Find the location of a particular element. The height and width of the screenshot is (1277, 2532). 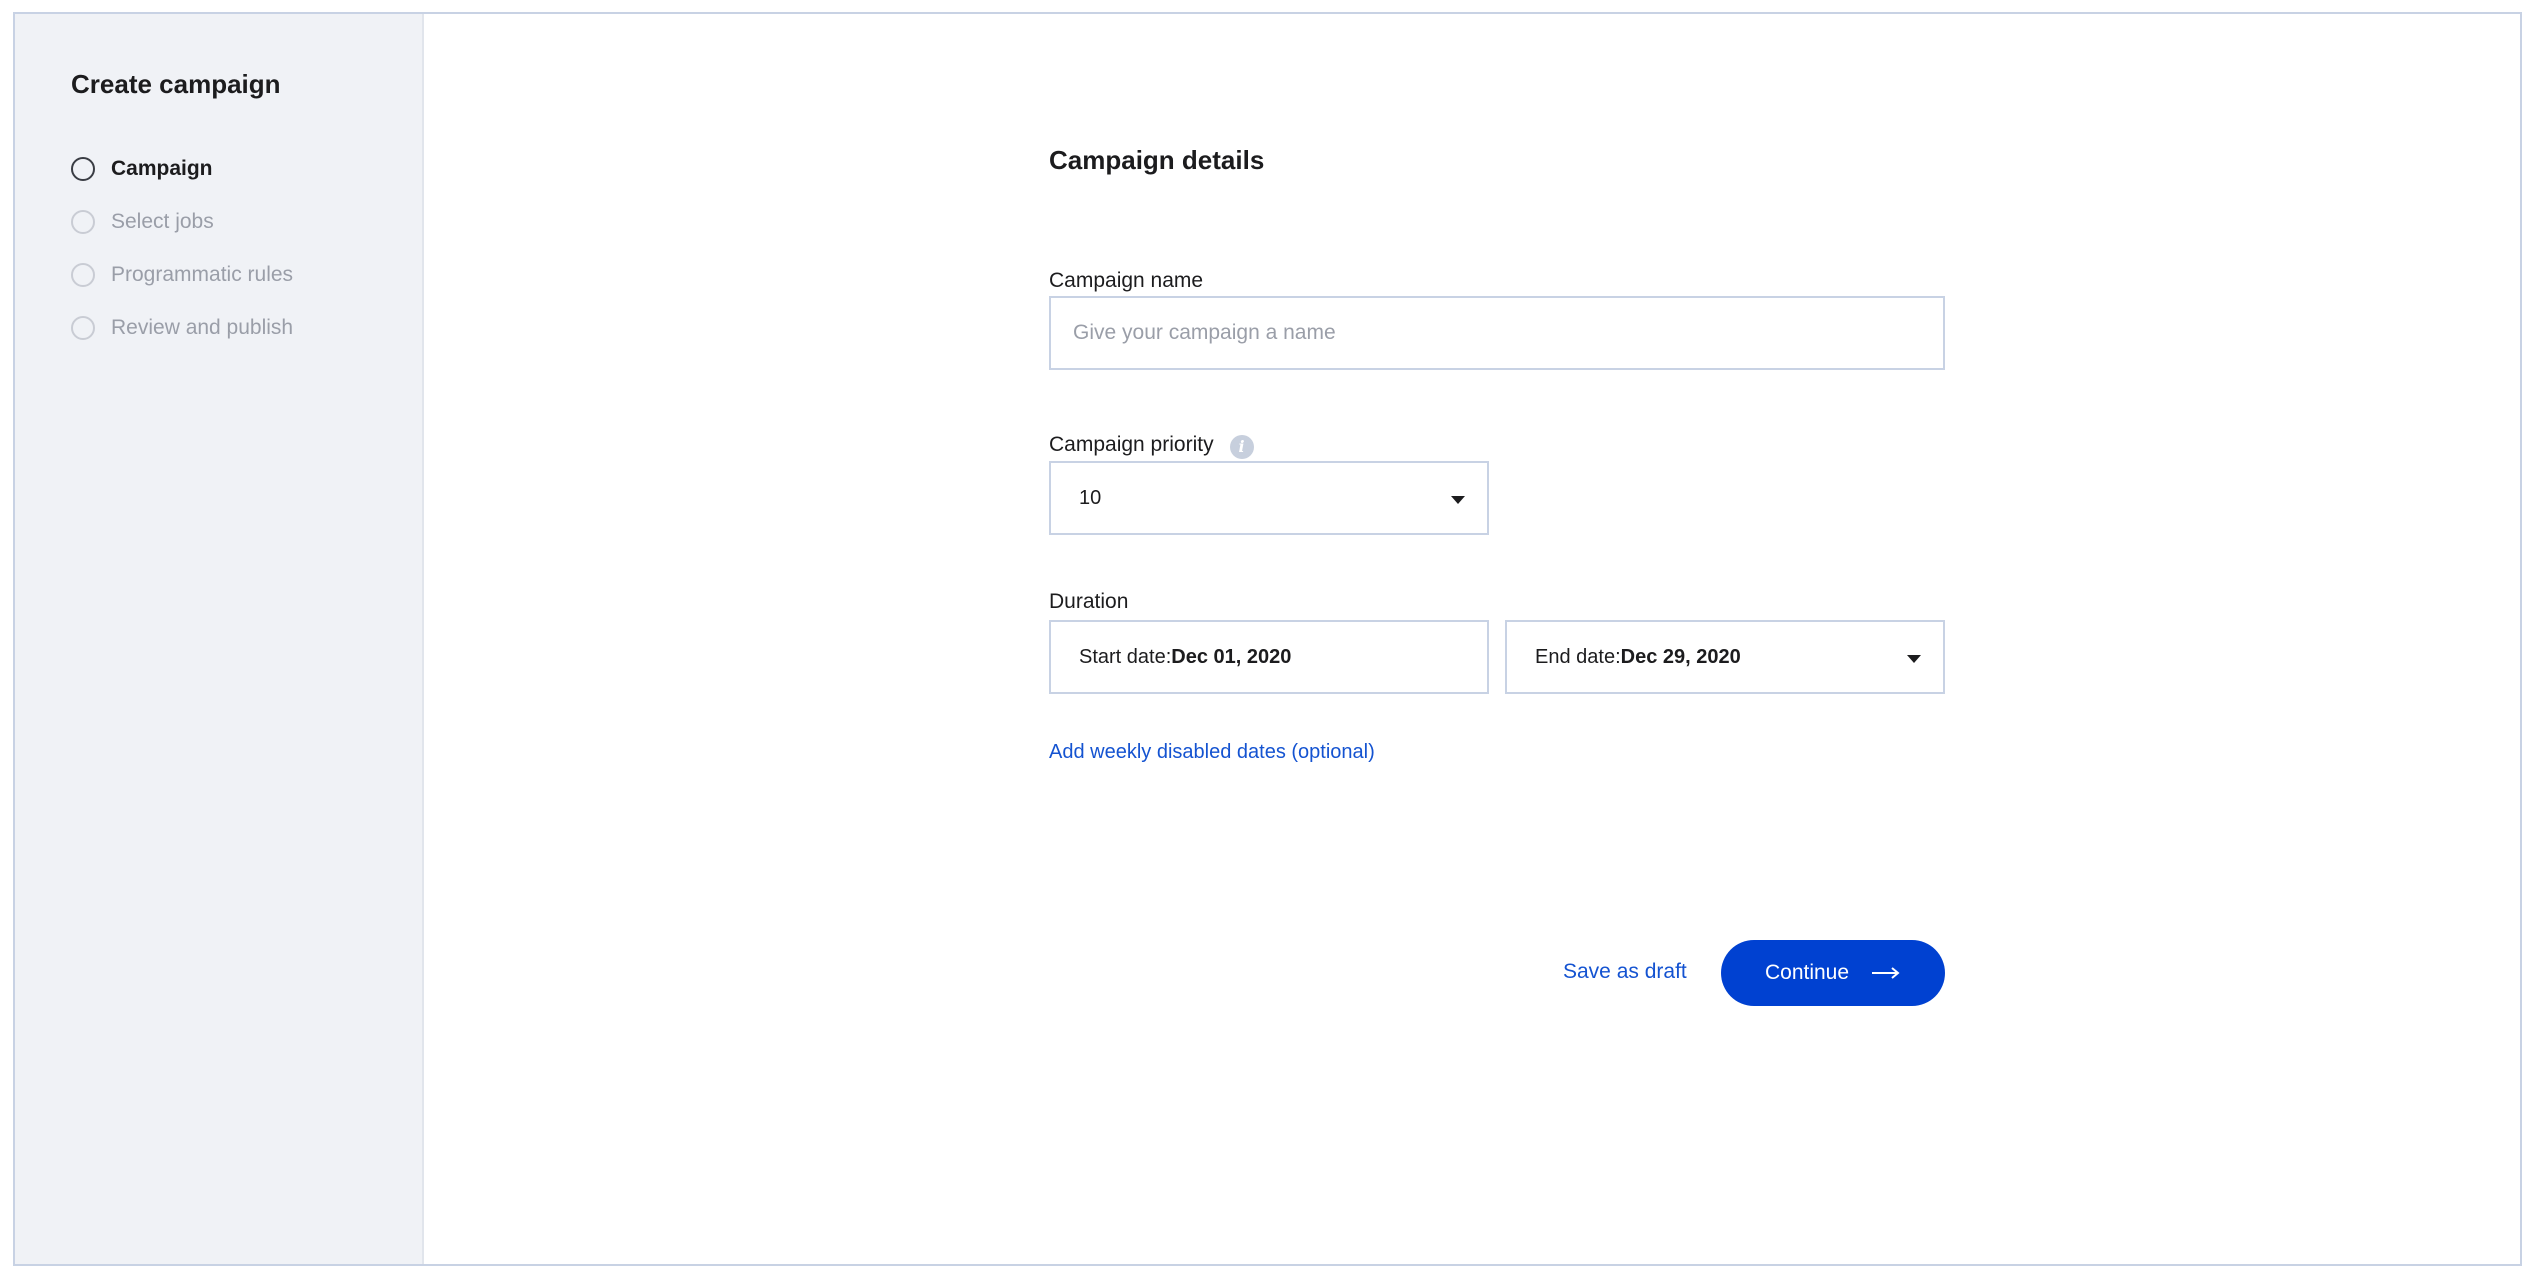

step-label: Review and publish is located at coordinates (202, 327).